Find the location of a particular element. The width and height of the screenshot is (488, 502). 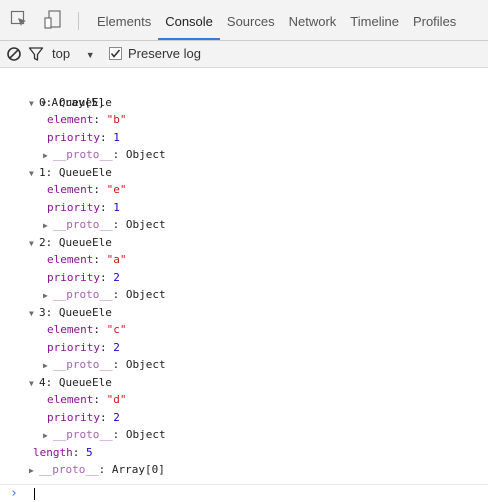

length-prop: length: 5 is located at coordinates (63, 452).